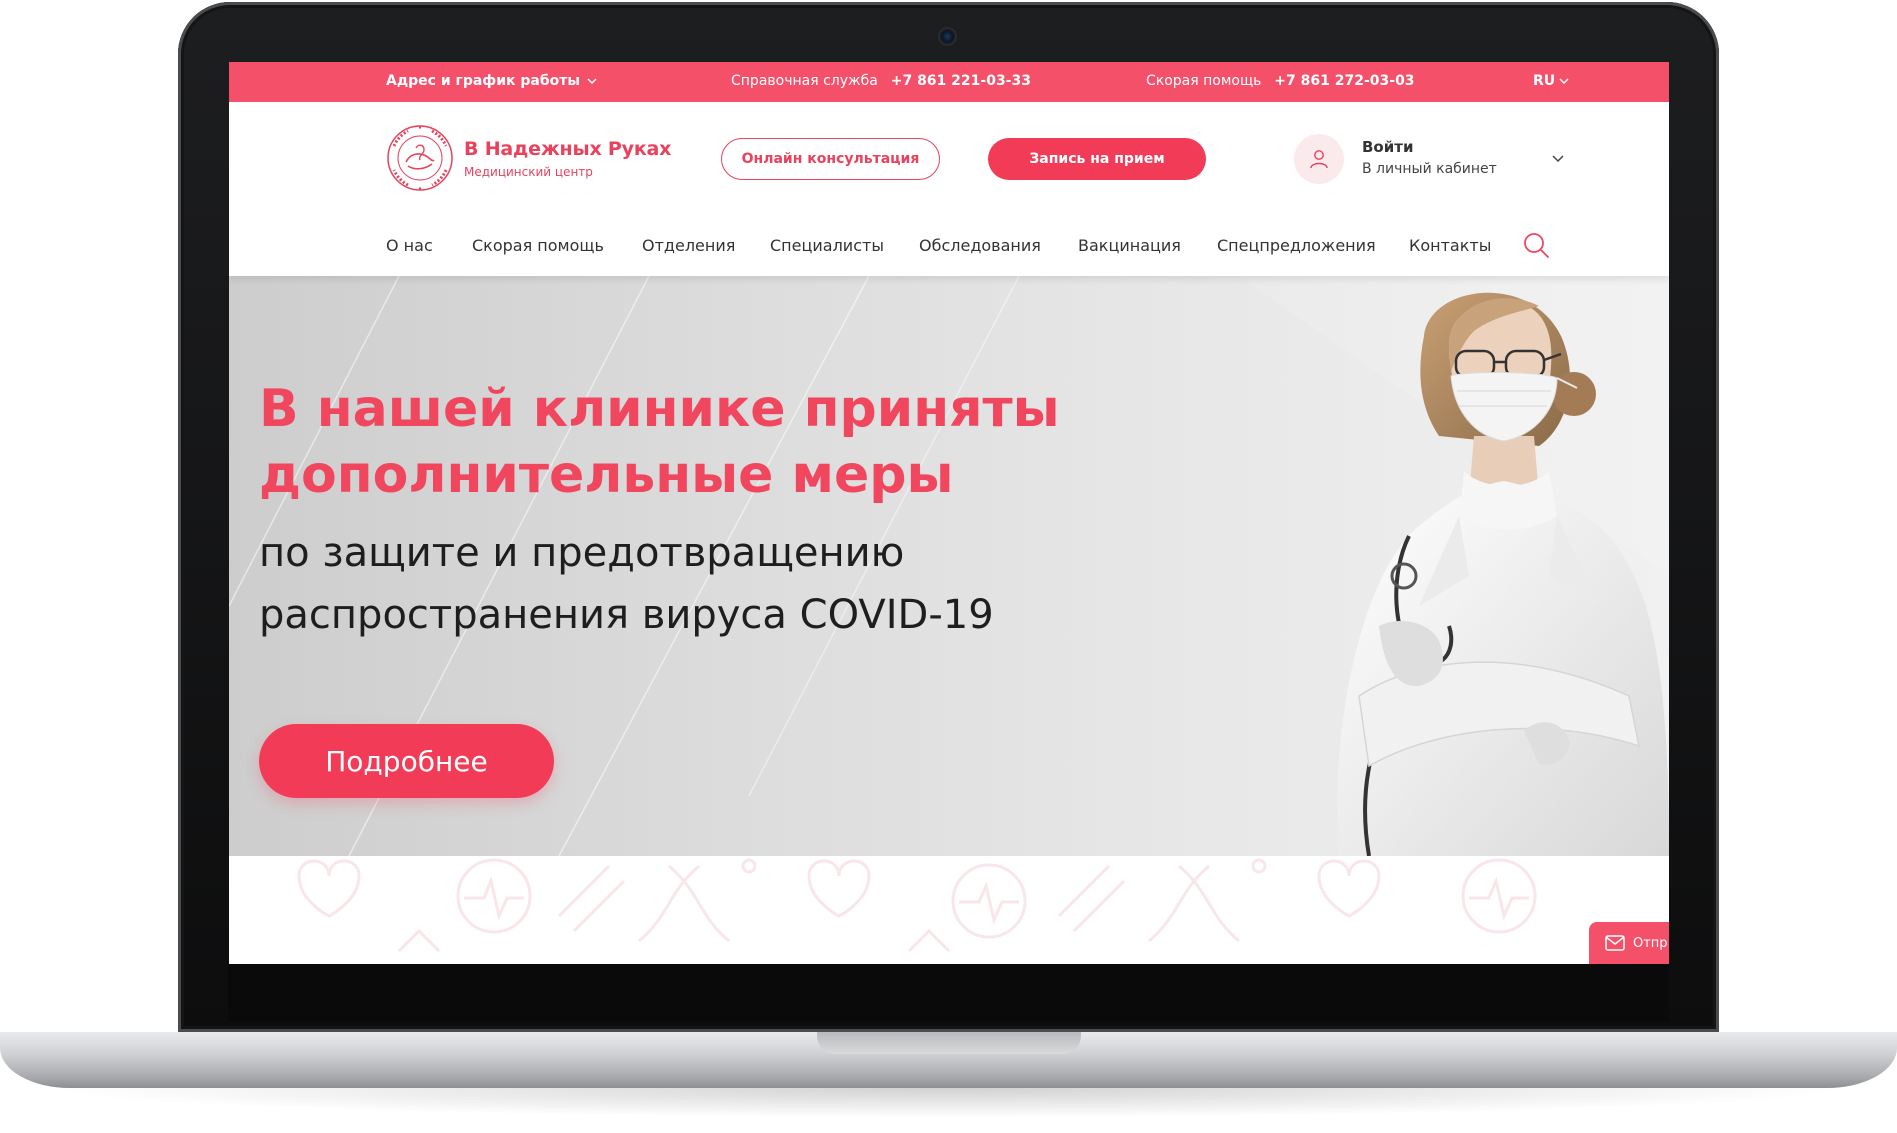  Describe the element at coordinates (659, 409) in the screenshot. I see `hero-title-line-1: В нашей клинике приняты` at that location.